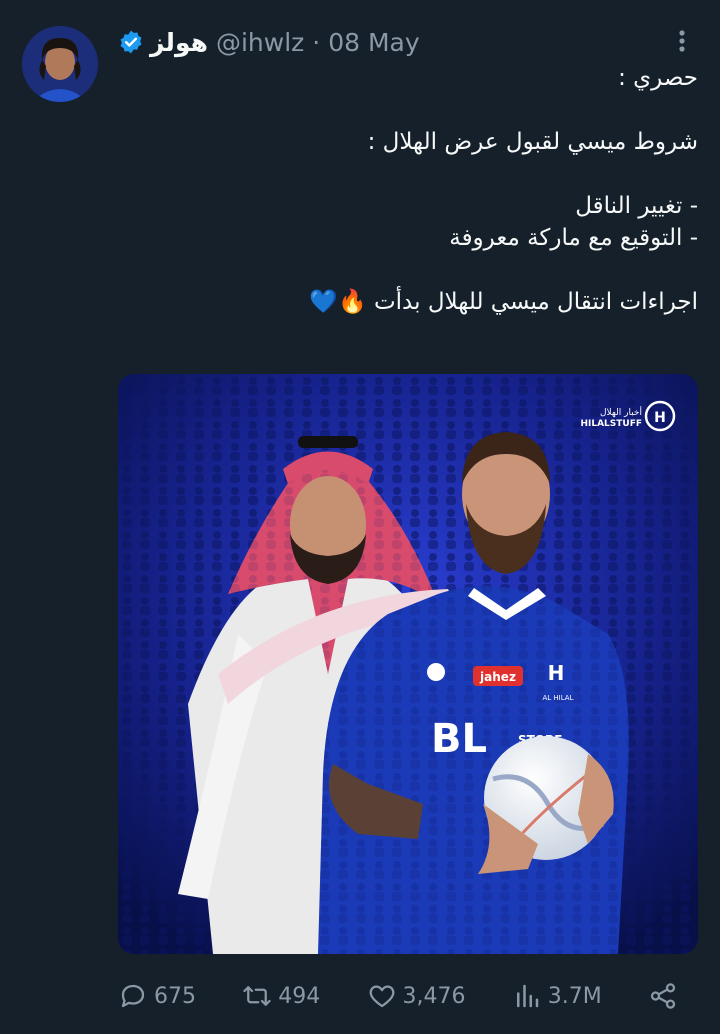 The height and width of the screenshot is (1034, 720). I want to click on more-options-icon, so click(682, 41).